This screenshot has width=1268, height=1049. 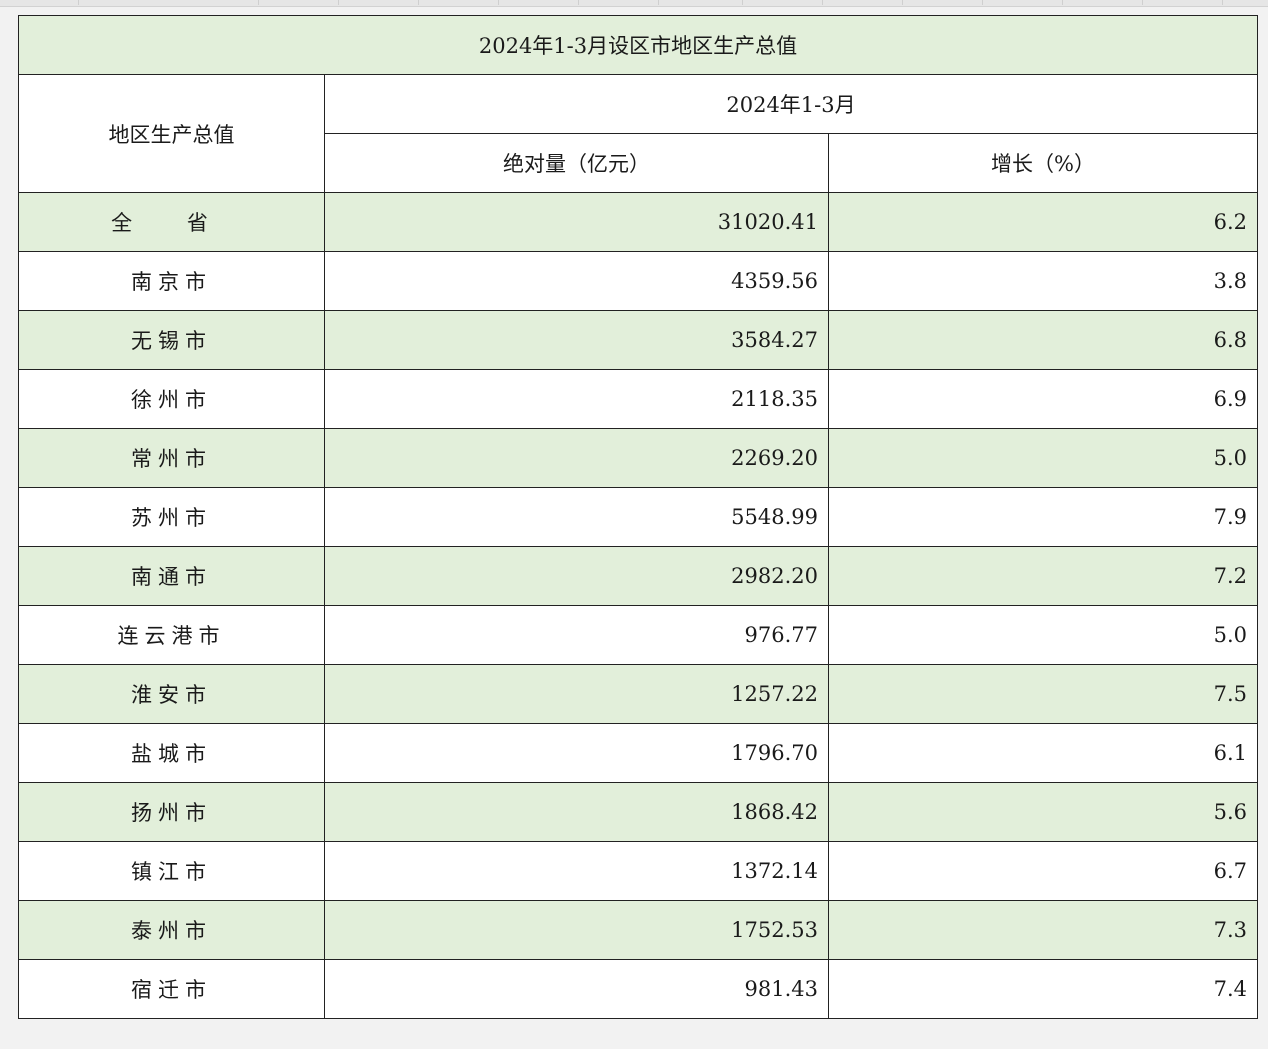 I want to click on growth-value-cell: 7.5, so click(x=1043, y=694).